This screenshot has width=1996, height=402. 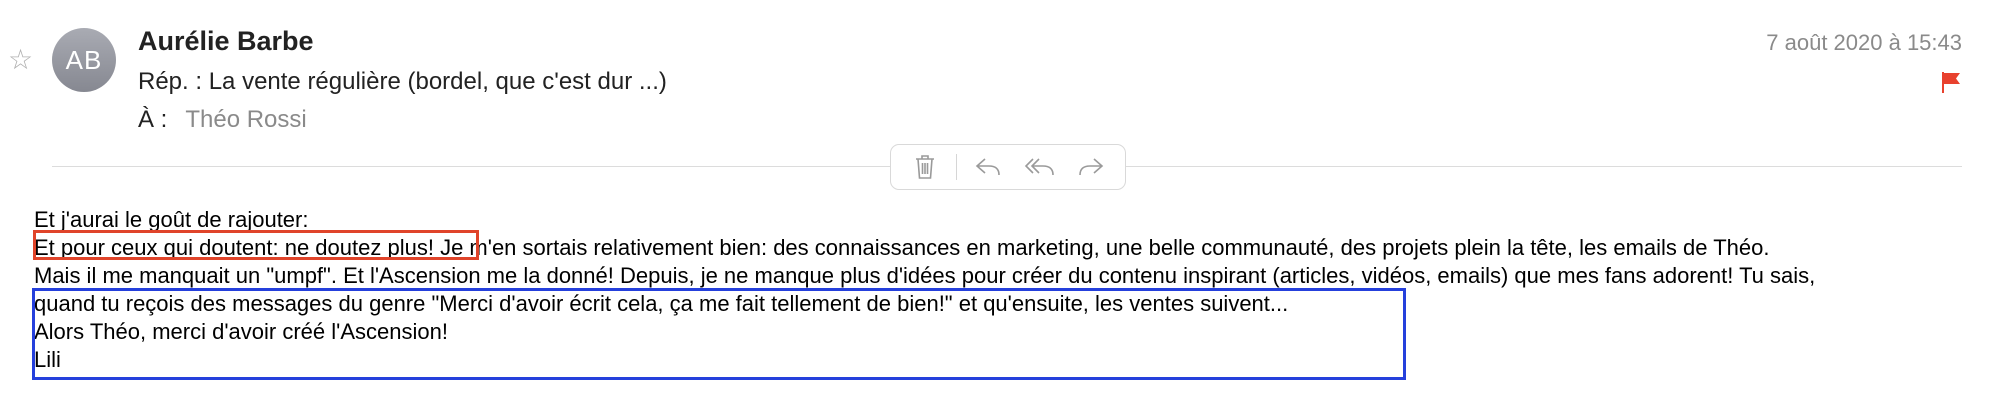 I want to click on message-date: 7 août 2020 à 15:43, so click(x=1864, y=42).